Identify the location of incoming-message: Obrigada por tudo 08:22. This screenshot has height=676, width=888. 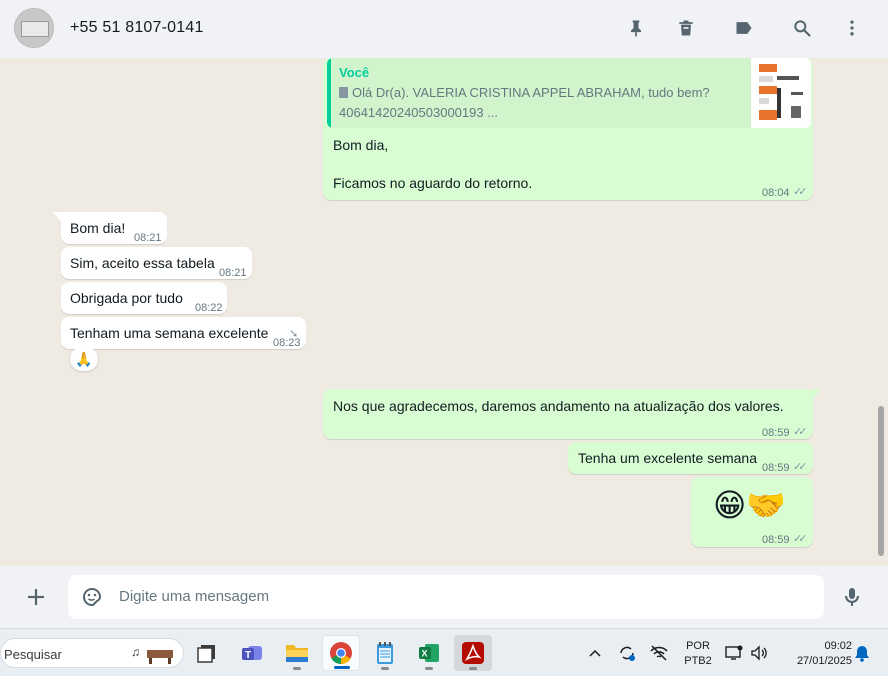
(144, 298).